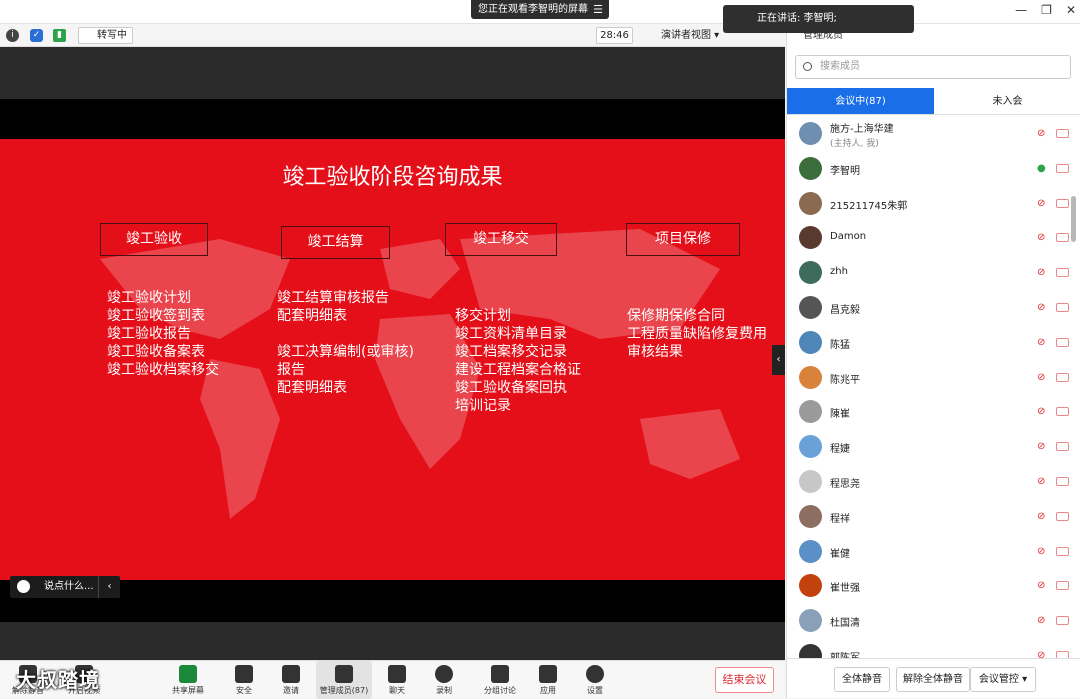  Describe the element at coordinates (244, 680) in the screenshot. I see `security-button: 安全` at that location.